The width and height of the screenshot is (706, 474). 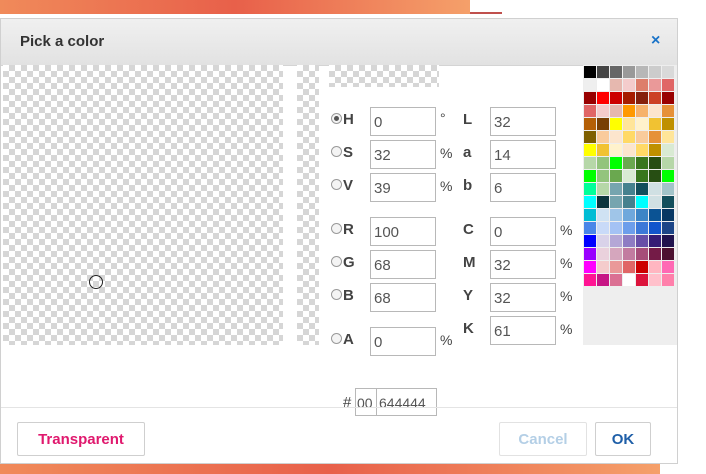 What do you see at coordinates (81, 439) in the screenshot?
I see `transparent-button: Transparent` at bounding box center [81, 439].